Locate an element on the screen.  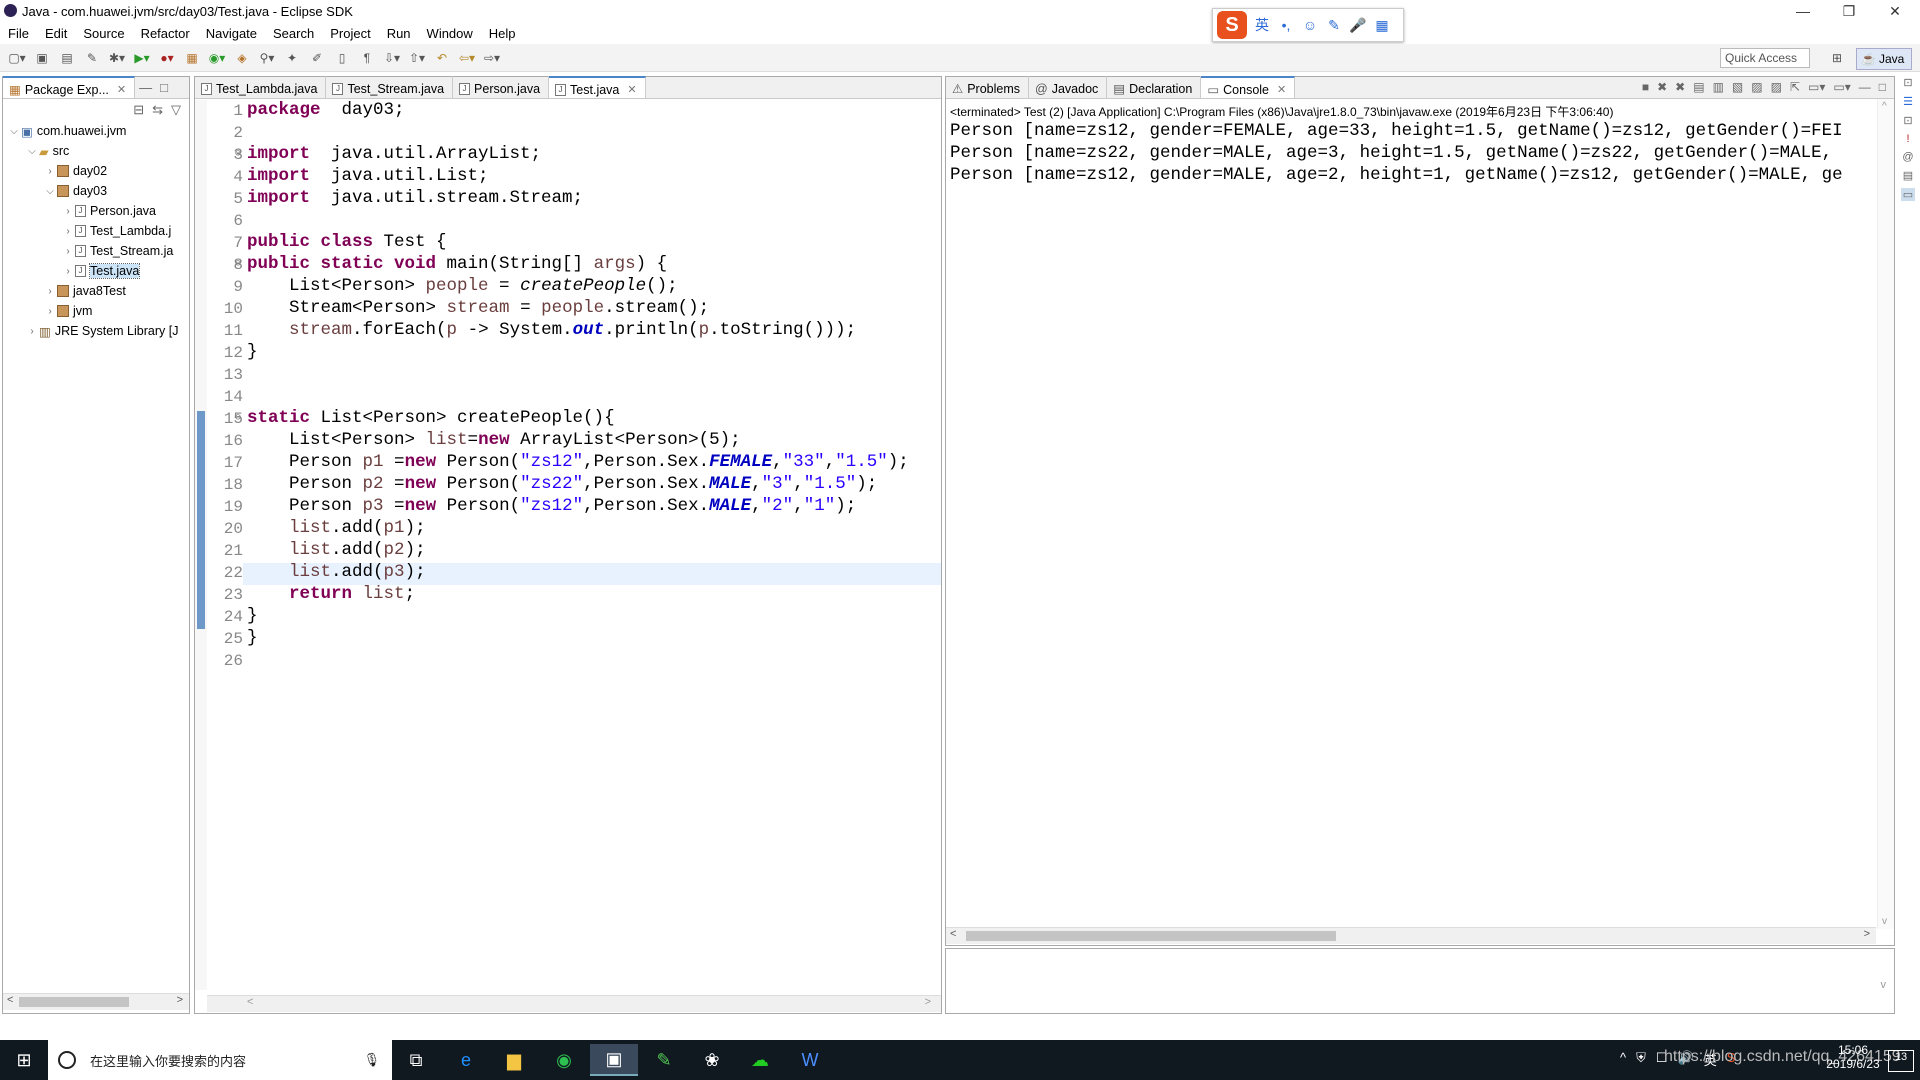
forward-icon: ⇨▾ is located at coordinates (492, 58).